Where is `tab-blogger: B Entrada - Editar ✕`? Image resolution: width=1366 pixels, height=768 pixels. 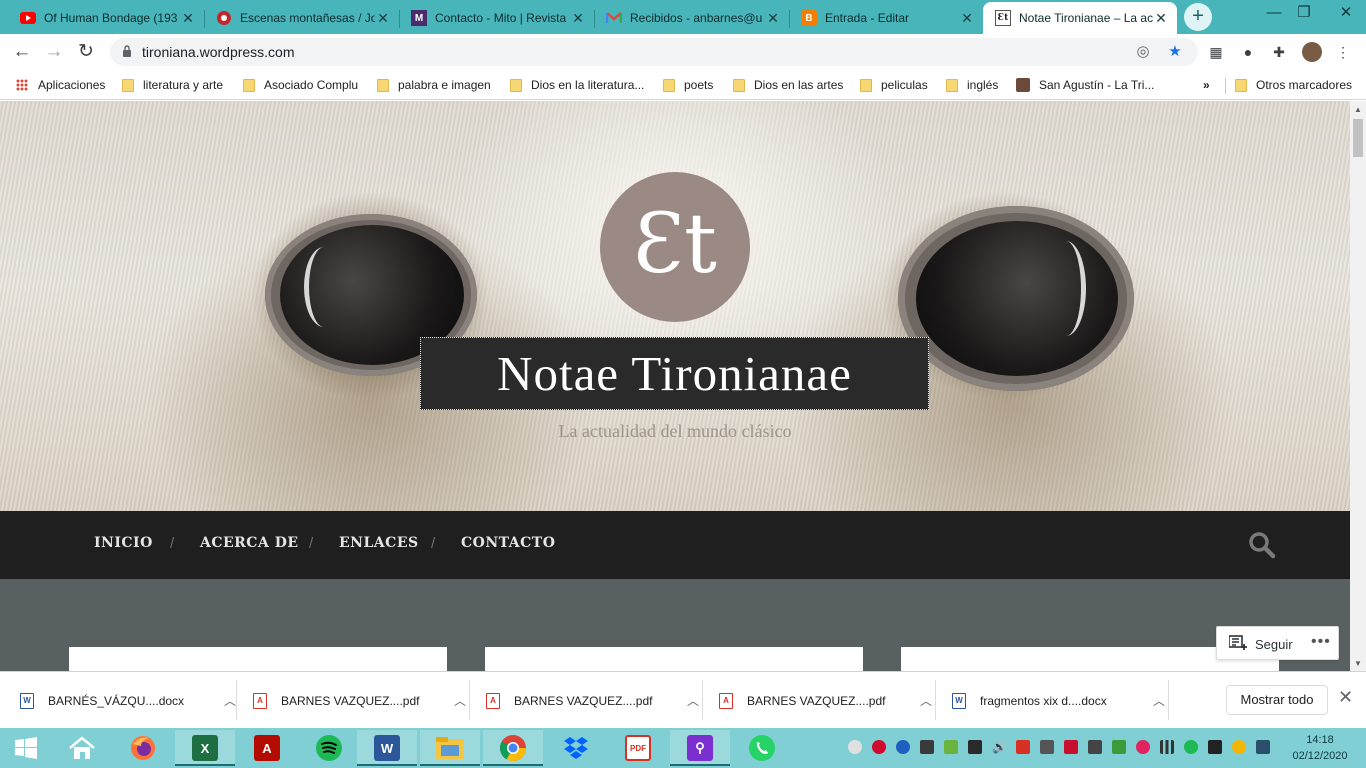
tab-blogger: B Entrada - Editar ✕ is located at coordinates (886, 18).